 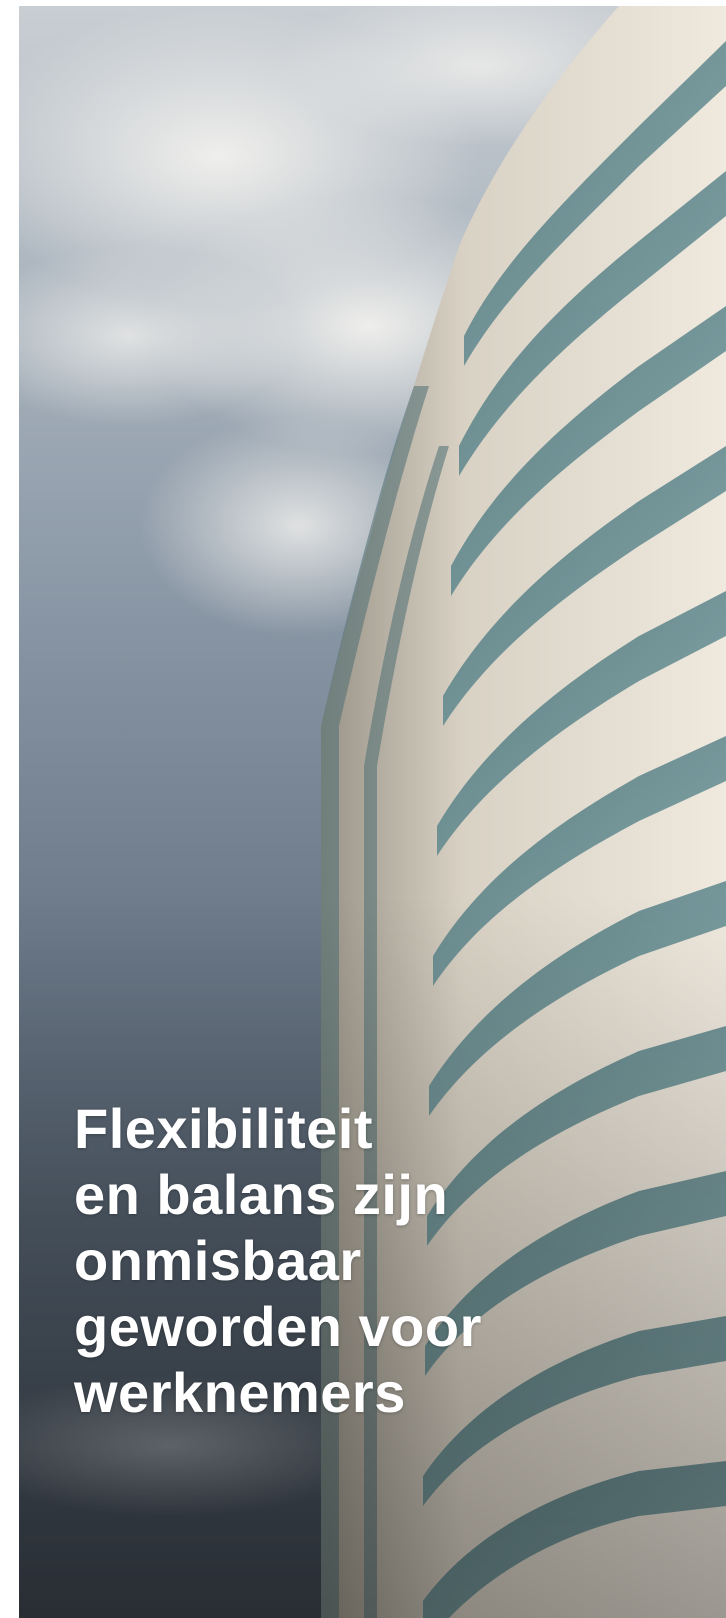 I want to click on headline-line-1: Flexibiliteit, so click(x=223, y=1128).